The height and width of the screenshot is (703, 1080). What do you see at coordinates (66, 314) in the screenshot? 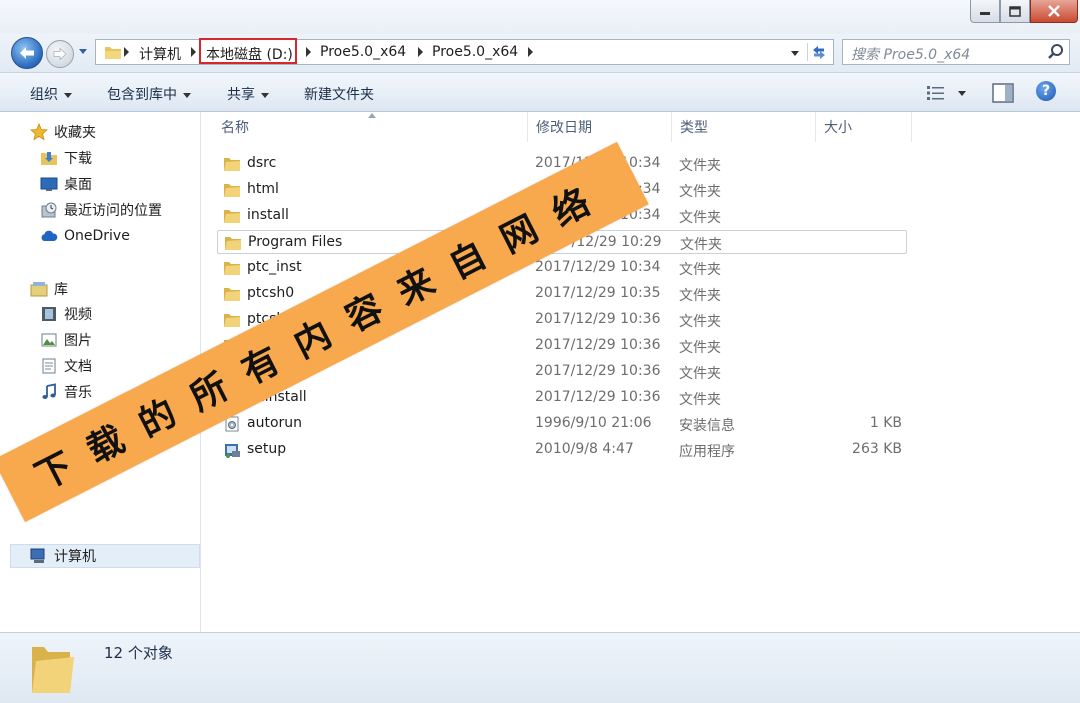
I see `sidebar-item-videos: 视频` at bounding box center [66, 314].